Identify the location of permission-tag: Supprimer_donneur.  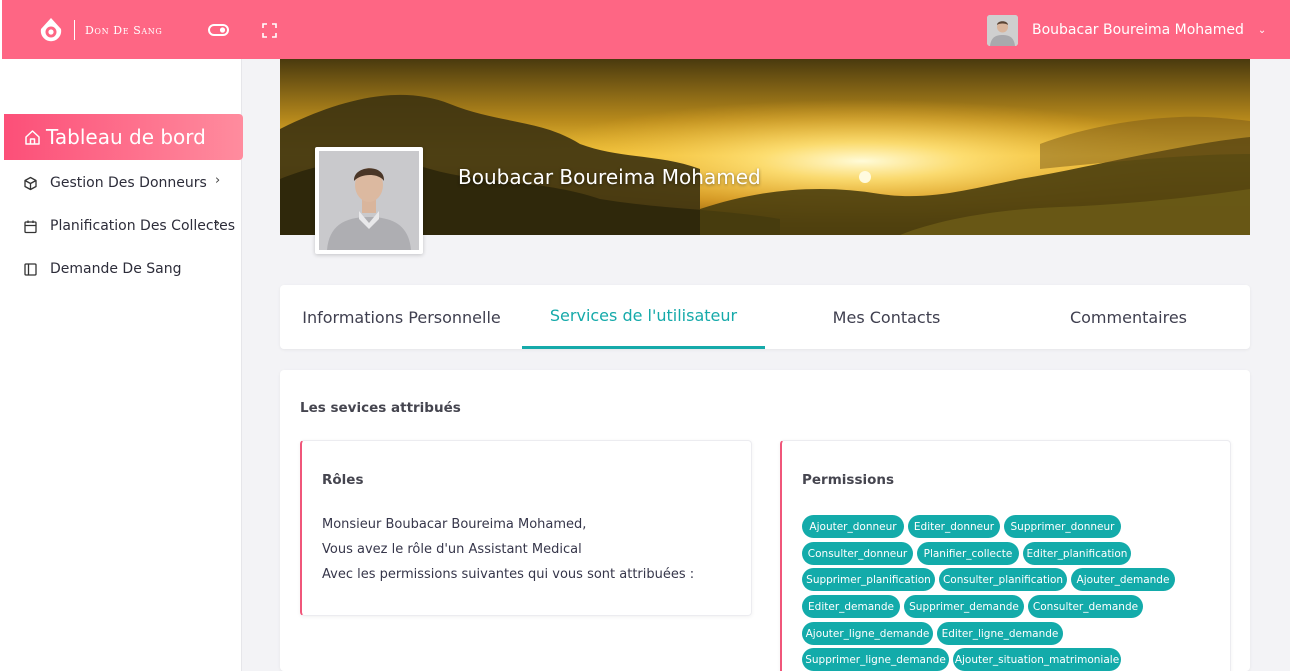
(1062, 526).